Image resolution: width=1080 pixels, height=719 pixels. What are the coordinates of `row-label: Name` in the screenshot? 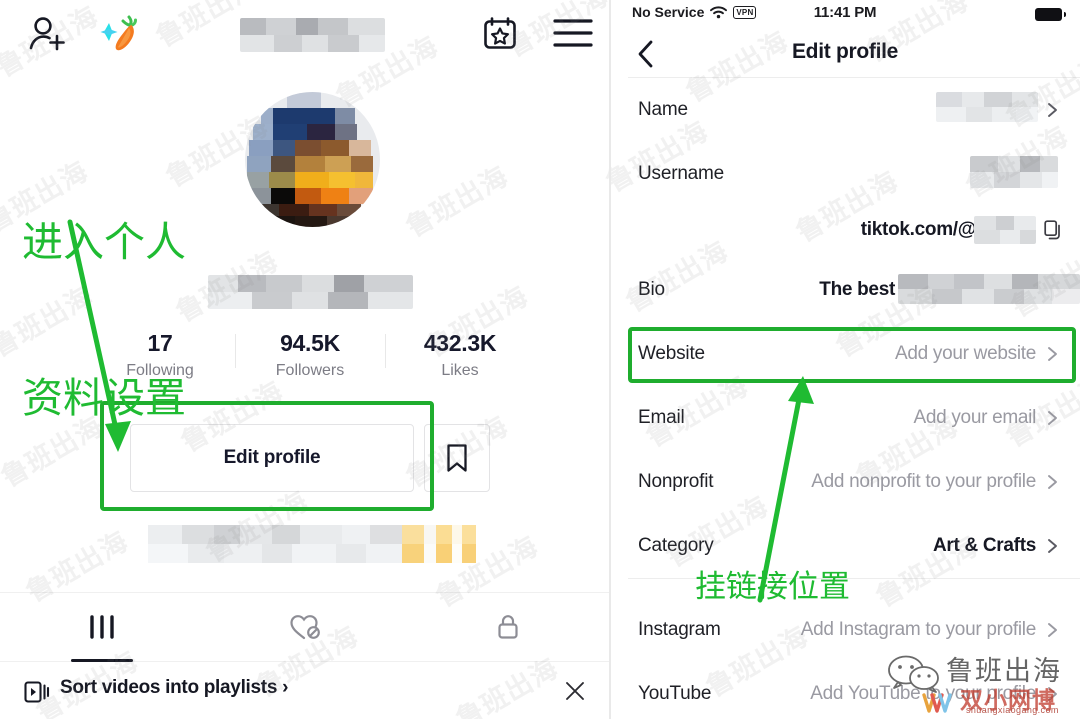 It's located at (663, 109).